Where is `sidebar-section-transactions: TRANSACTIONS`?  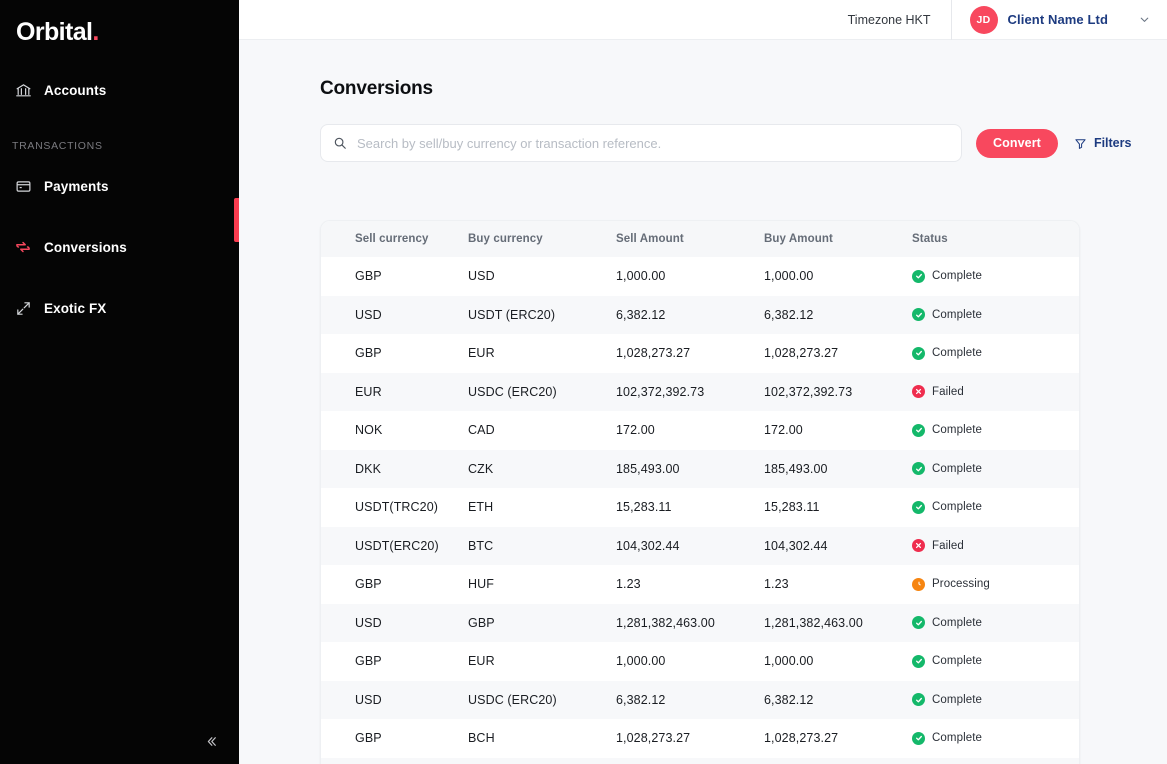
sidebar-section-transactions: TRANSACTIONS is located at coordinates (57, 146).